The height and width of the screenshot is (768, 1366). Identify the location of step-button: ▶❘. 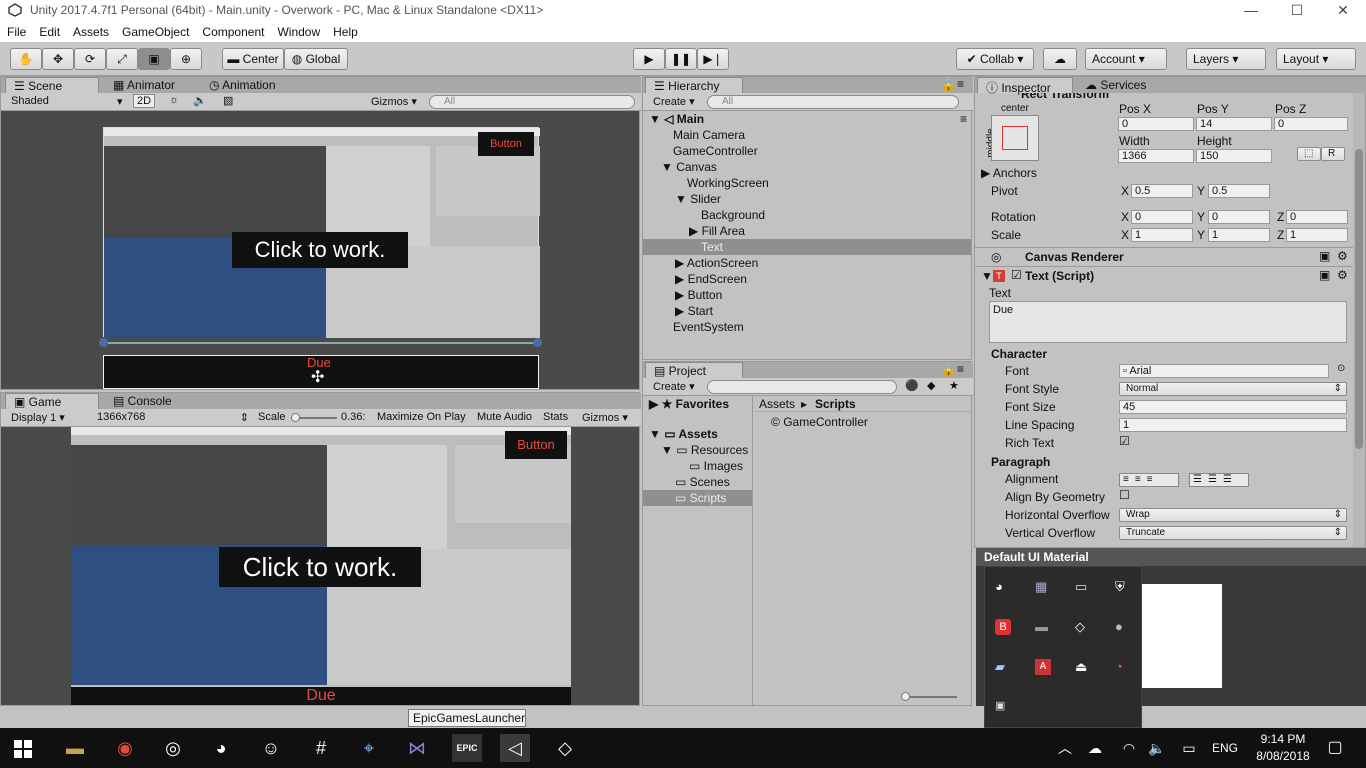
(713, 59).